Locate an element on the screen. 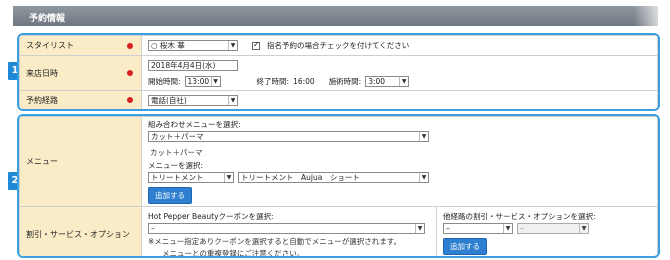  stylist-label: スタイリスト is located at coordinates (50, 45).